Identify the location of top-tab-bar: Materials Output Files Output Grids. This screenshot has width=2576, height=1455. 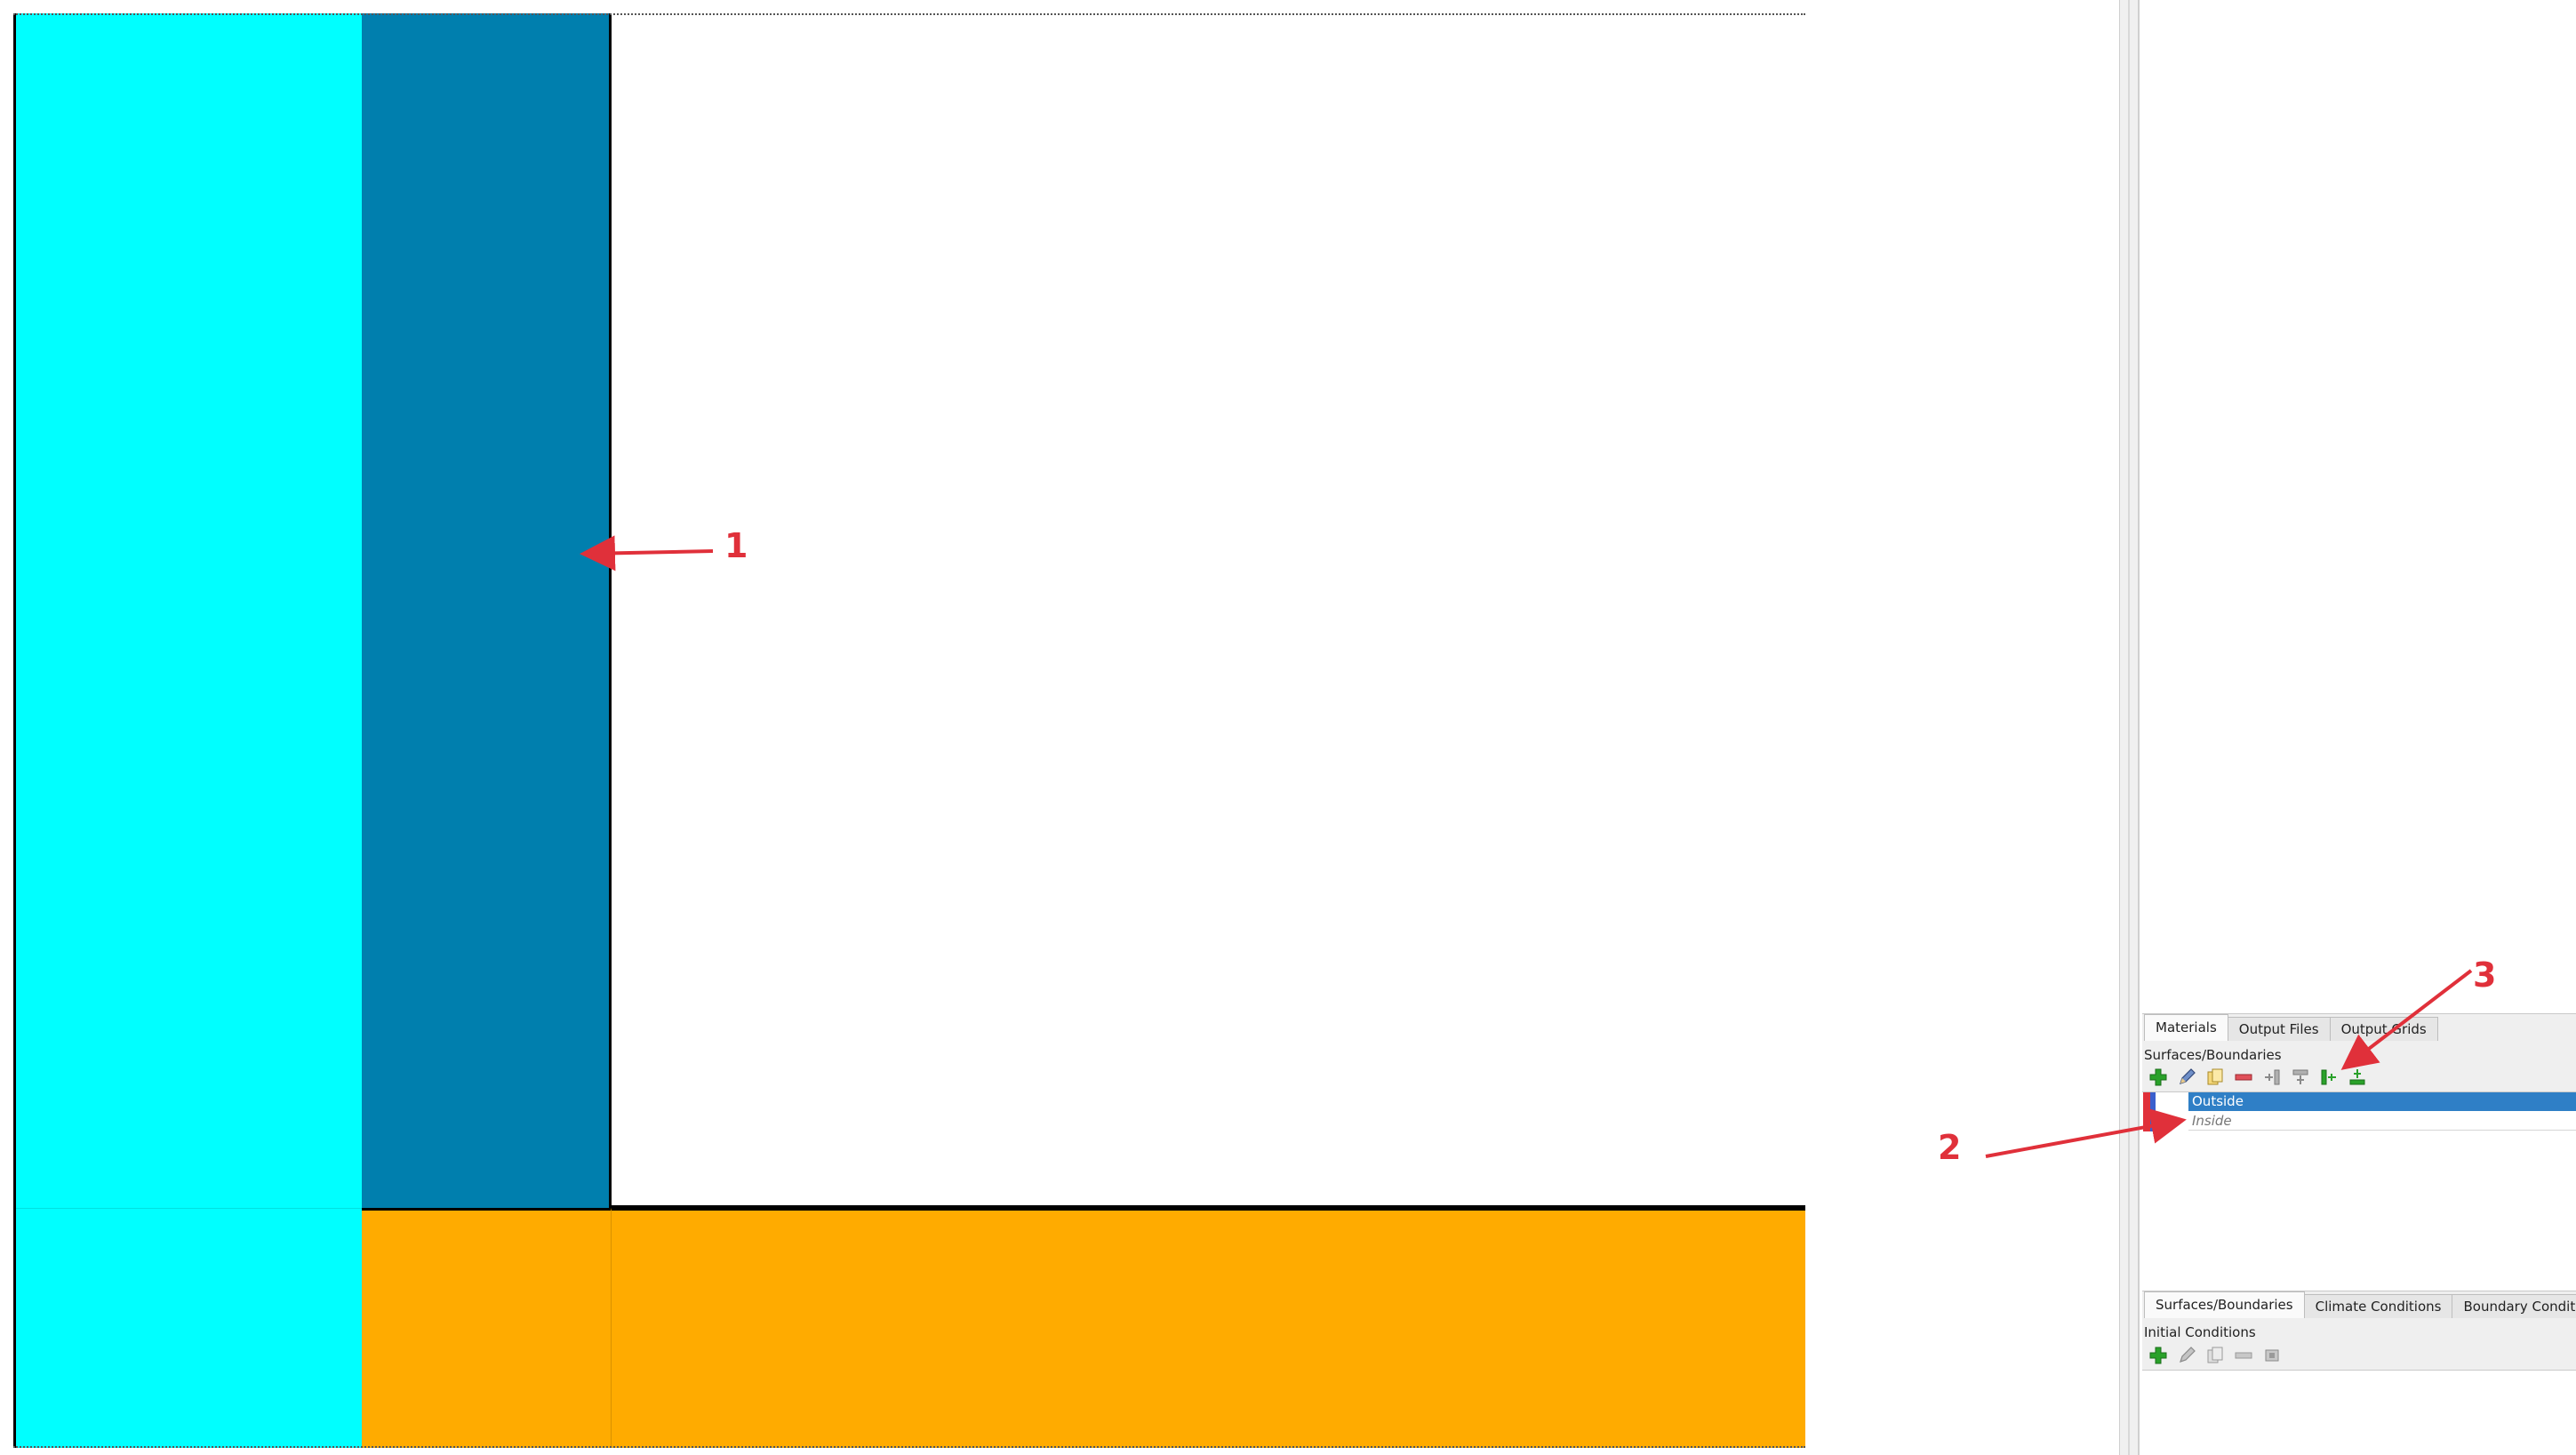
(2291, 1027).